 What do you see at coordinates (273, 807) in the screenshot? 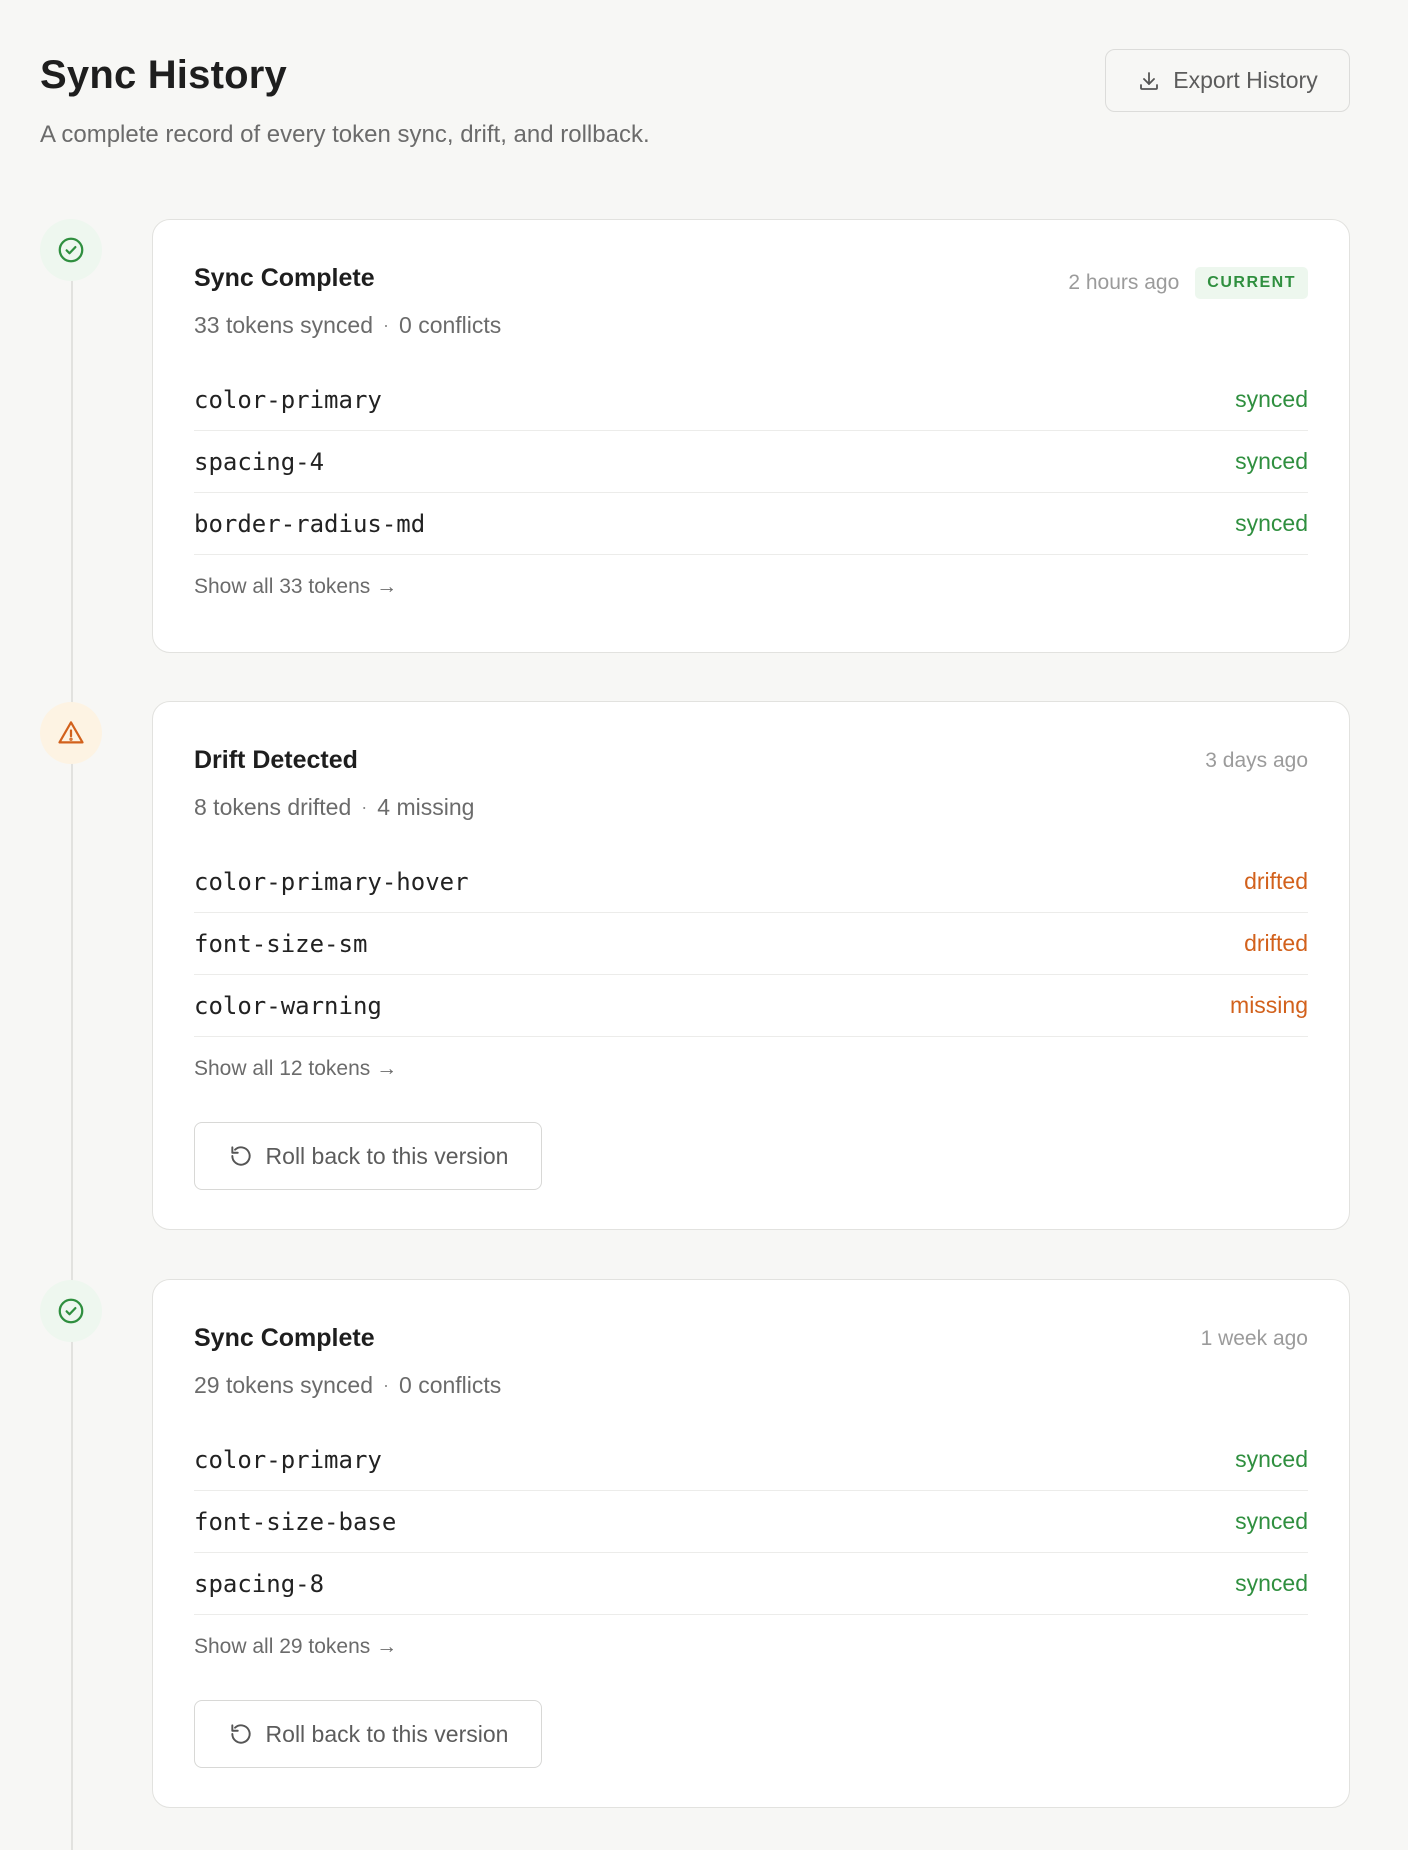
I see `entry-meta-count: 8 tokens drifted` at bounding box center [273, 807].